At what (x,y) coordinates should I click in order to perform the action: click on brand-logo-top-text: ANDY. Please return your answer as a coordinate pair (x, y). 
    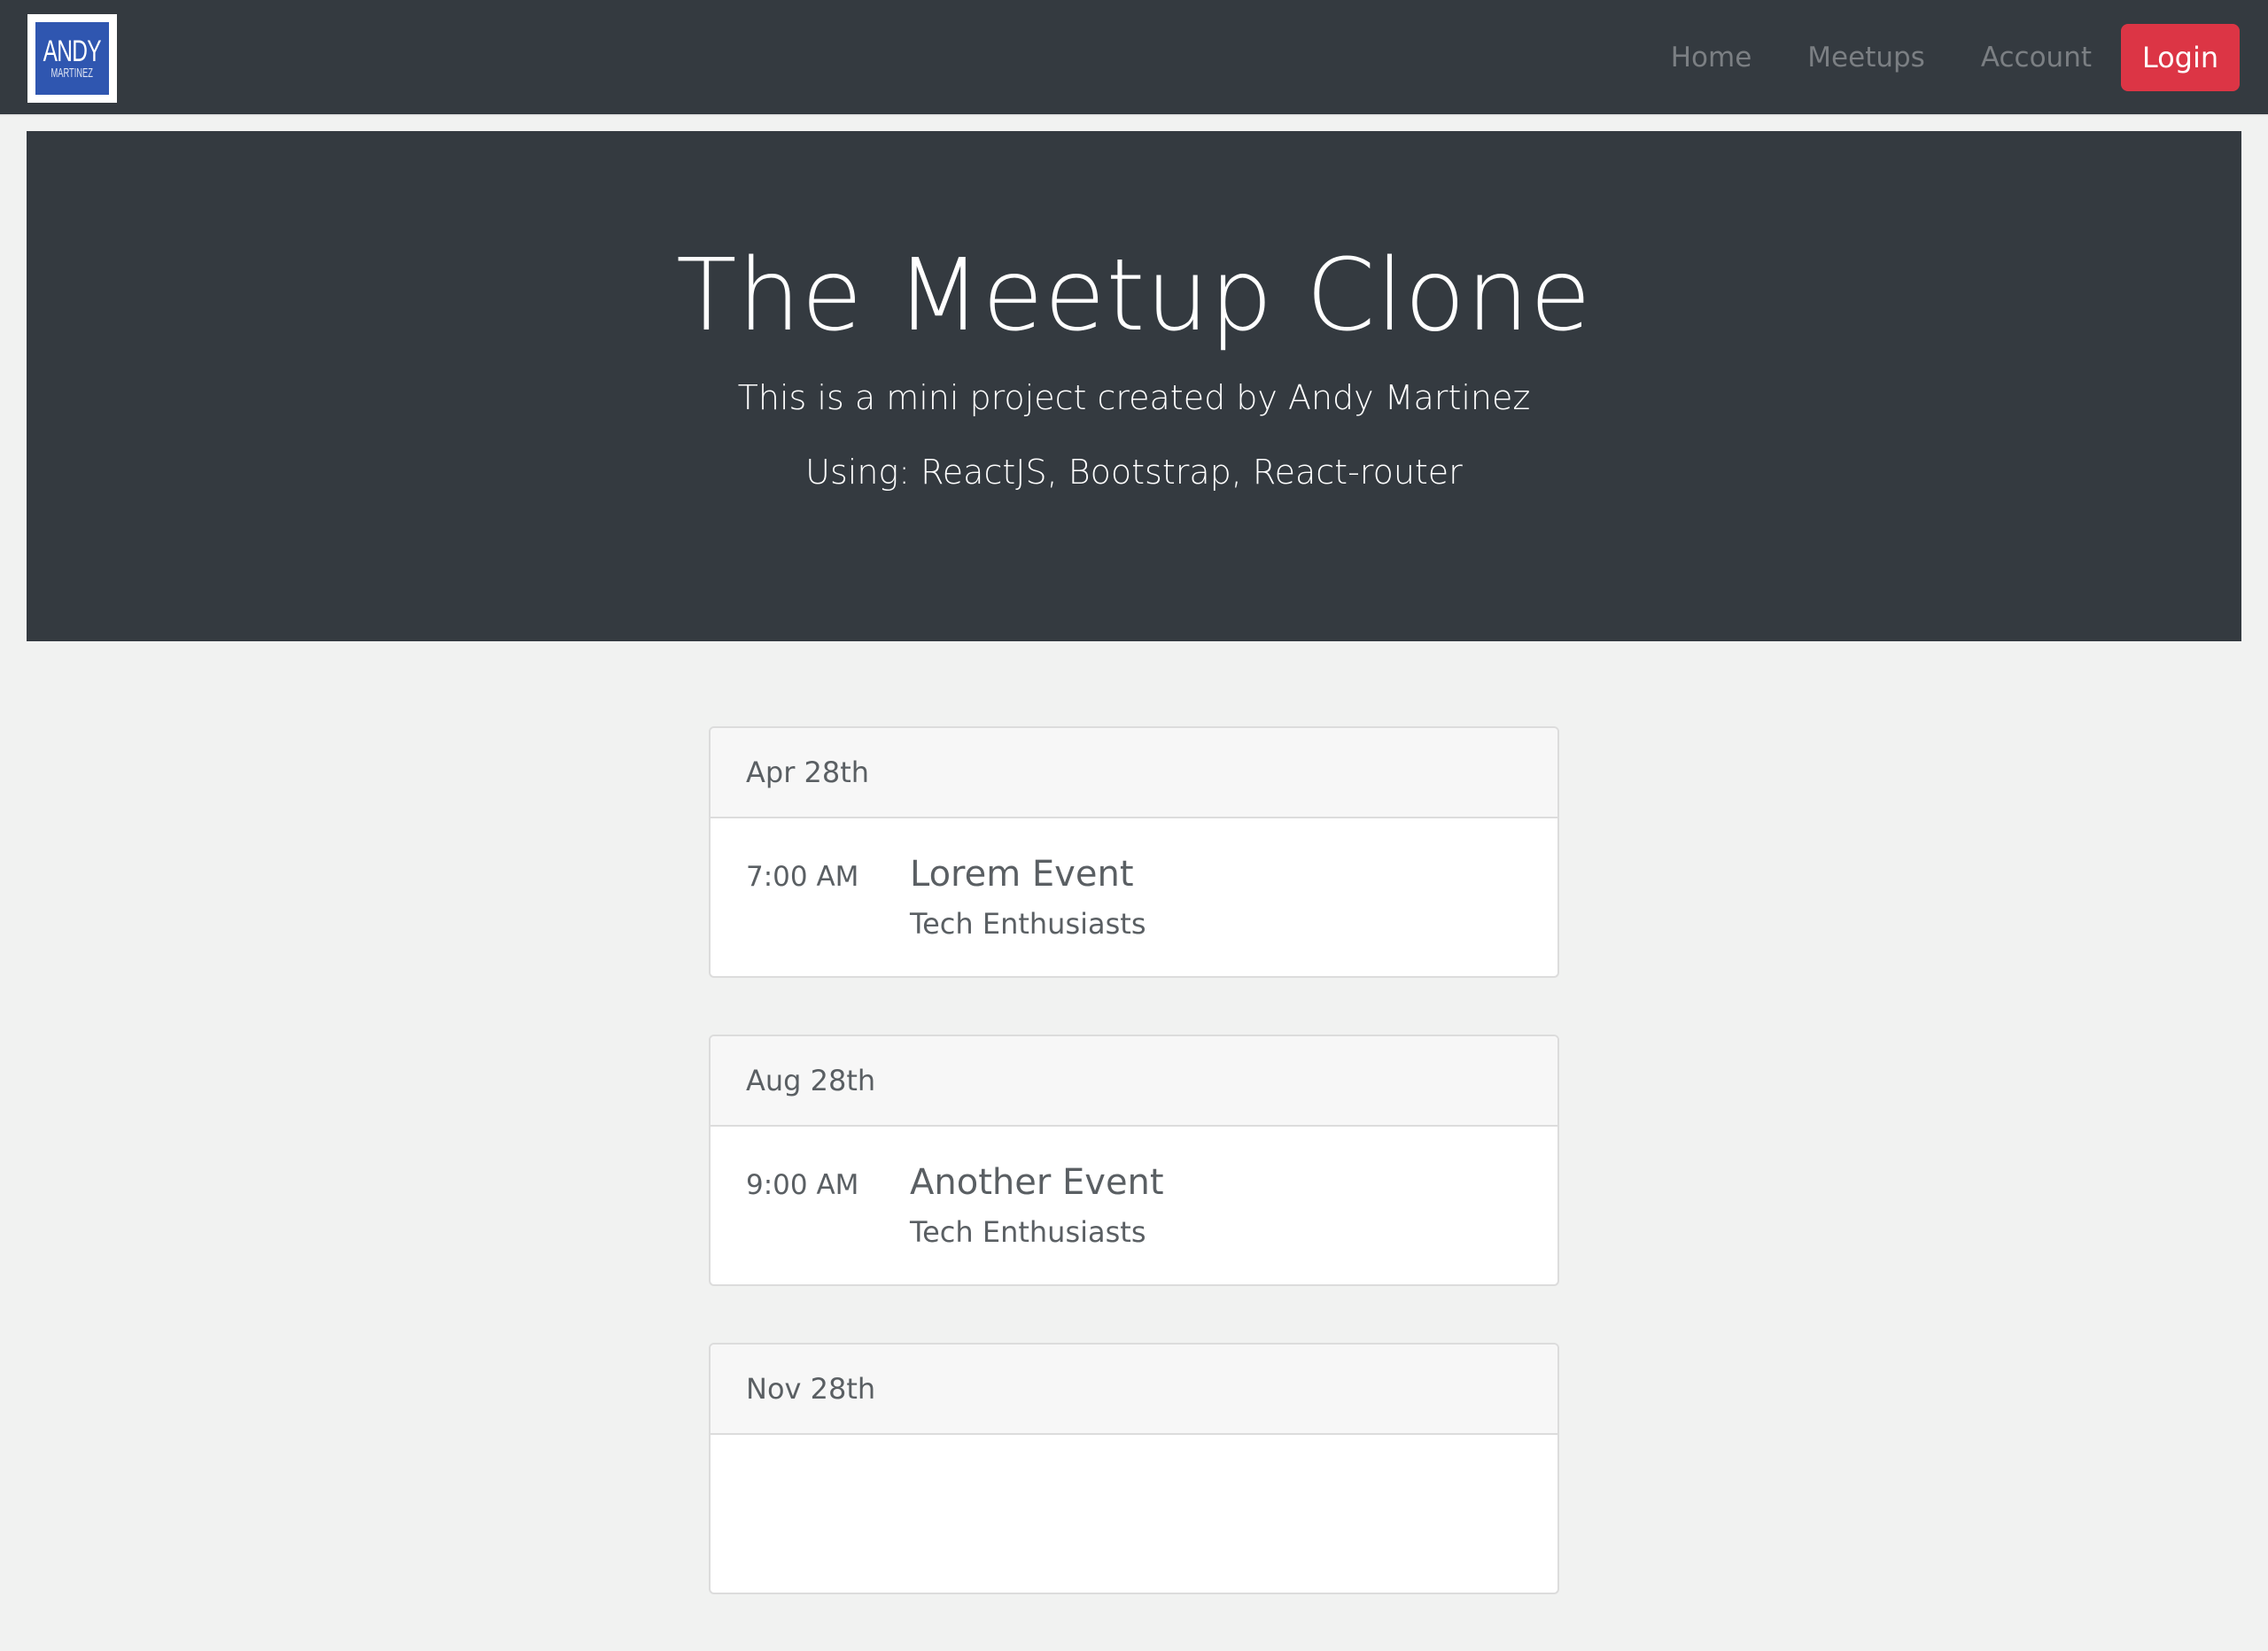
    Looking at the image, I should click on (72, 51).